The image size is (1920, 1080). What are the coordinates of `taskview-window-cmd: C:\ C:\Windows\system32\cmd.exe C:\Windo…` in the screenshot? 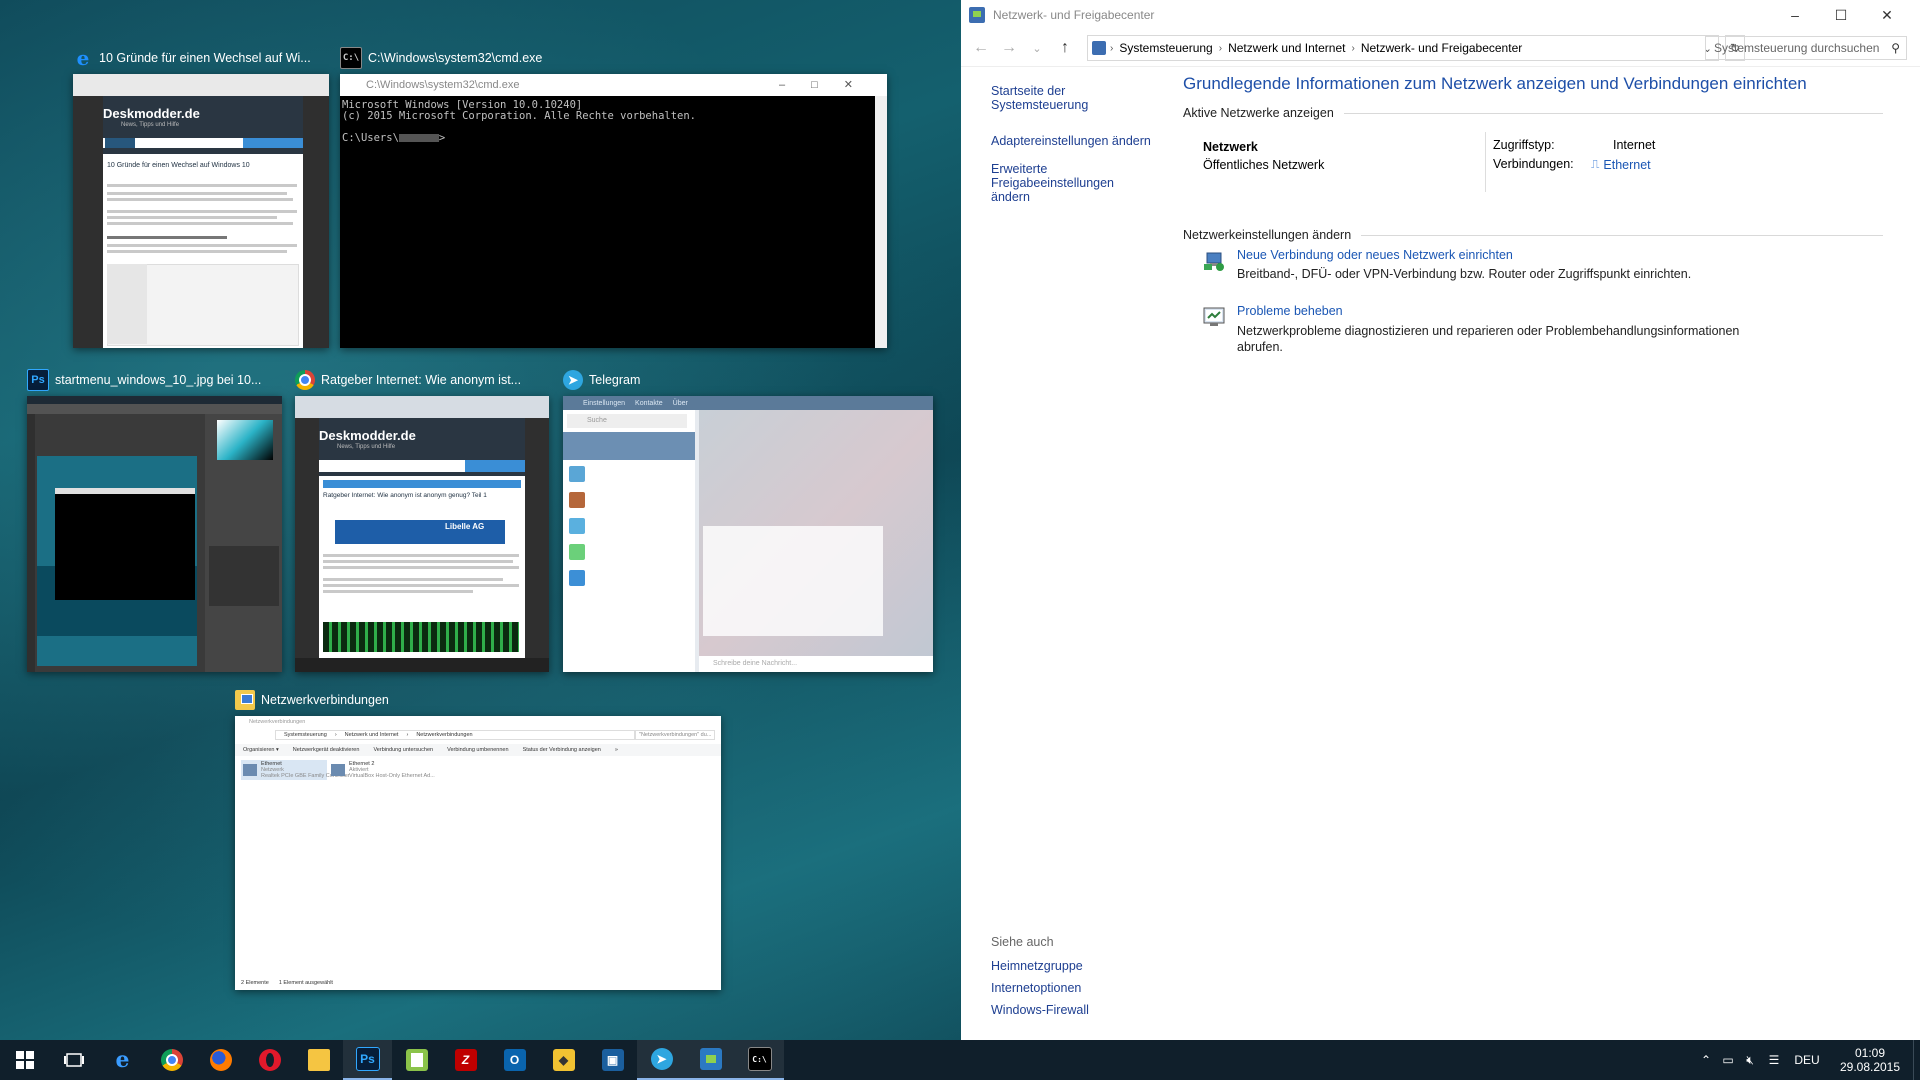 It's located at (615, 197).